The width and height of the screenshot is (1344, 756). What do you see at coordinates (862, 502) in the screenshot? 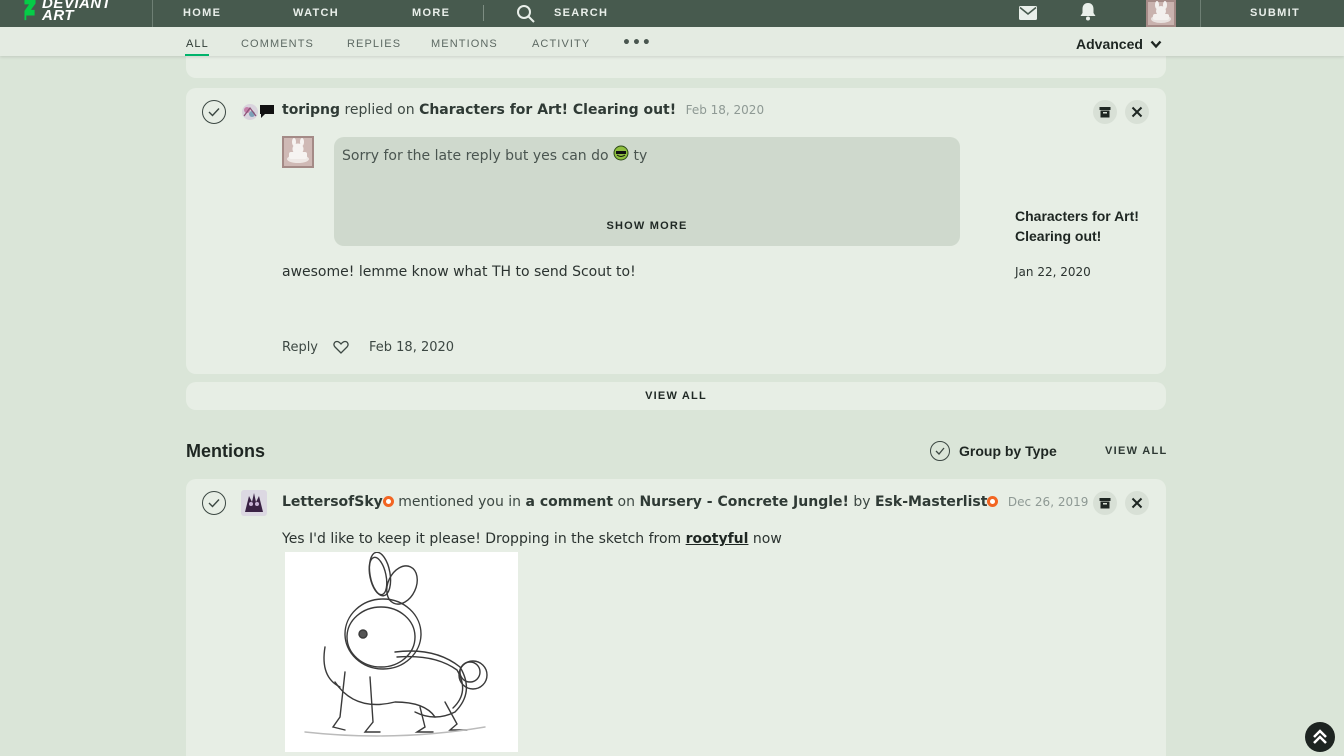
I see `by-text: by` at bounding box center [862, 502].